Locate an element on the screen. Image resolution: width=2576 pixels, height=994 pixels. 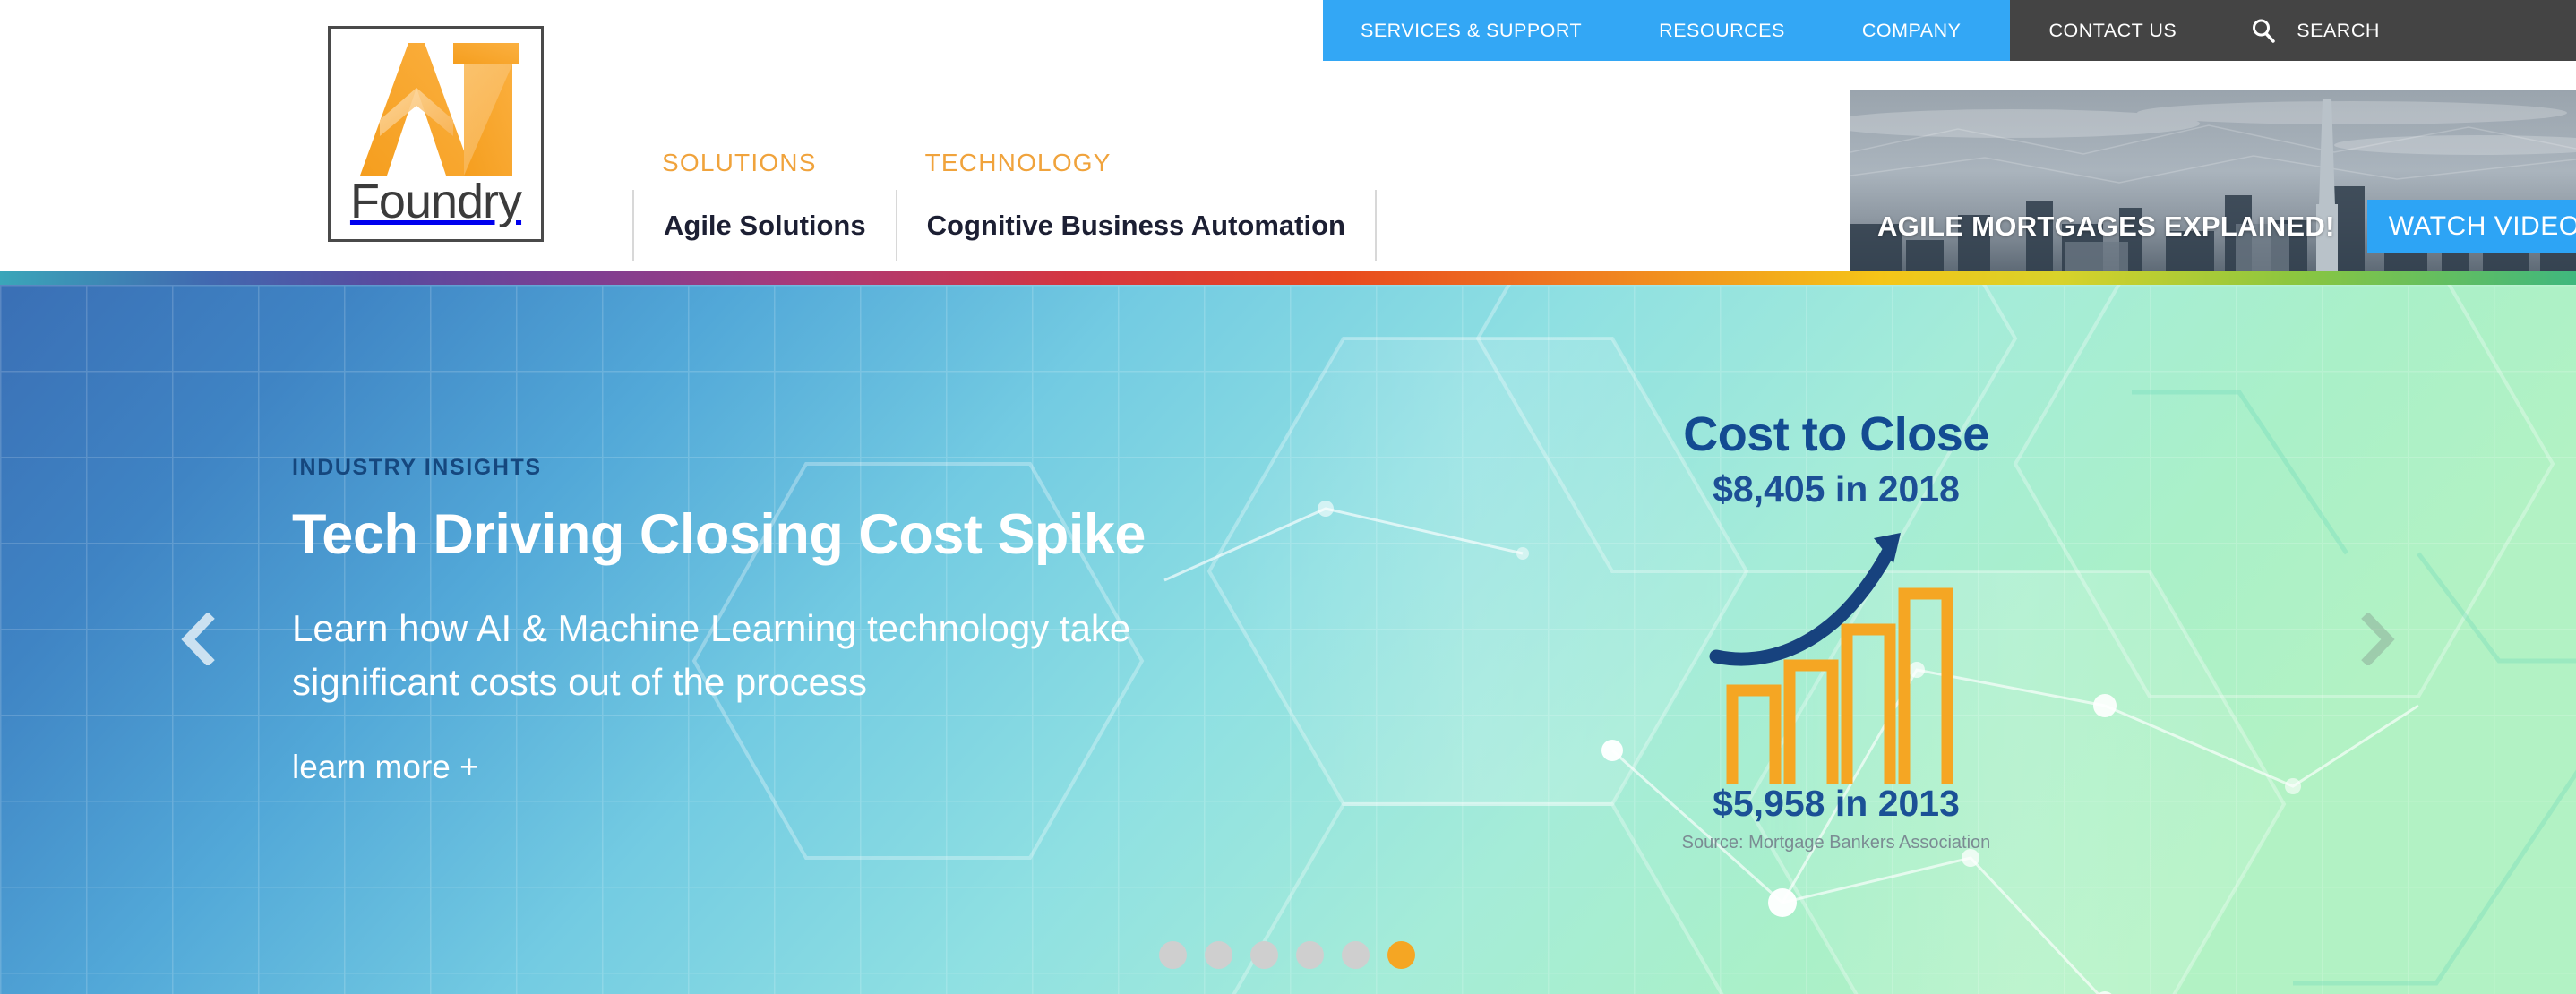
nav-column-technology: TECHNOLOGY Cognitive Business Automation is located at coordinates (1136, 205).